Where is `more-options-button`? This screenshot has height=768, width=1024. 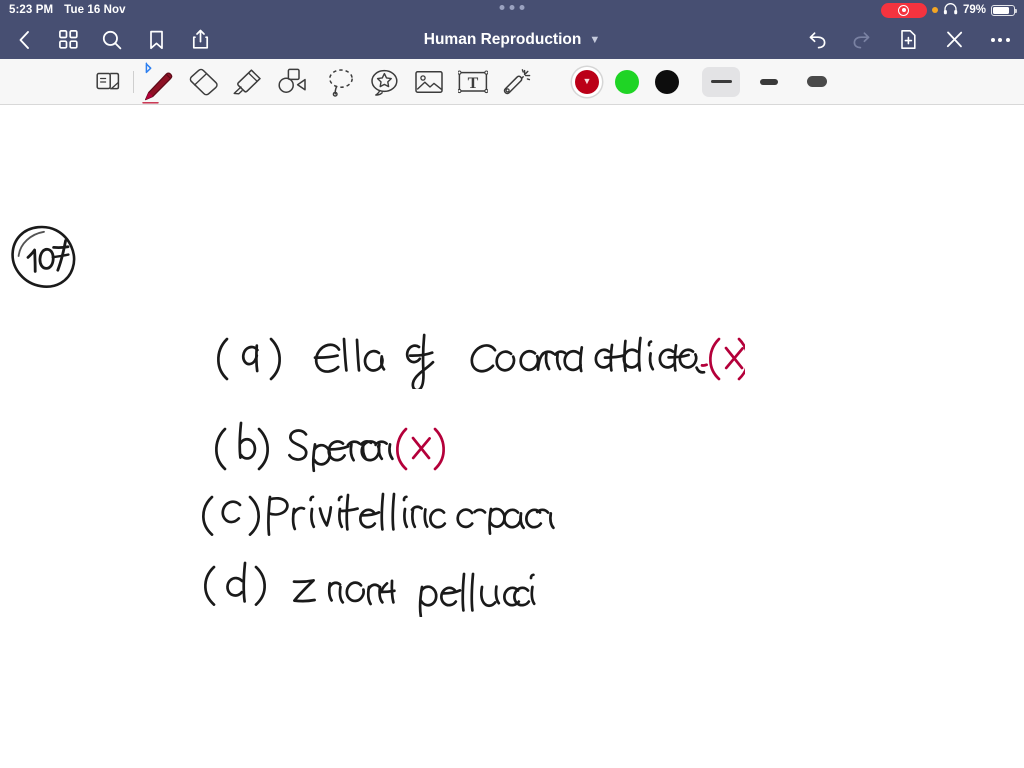 more-options-button is located at coordinates (1000, 40).